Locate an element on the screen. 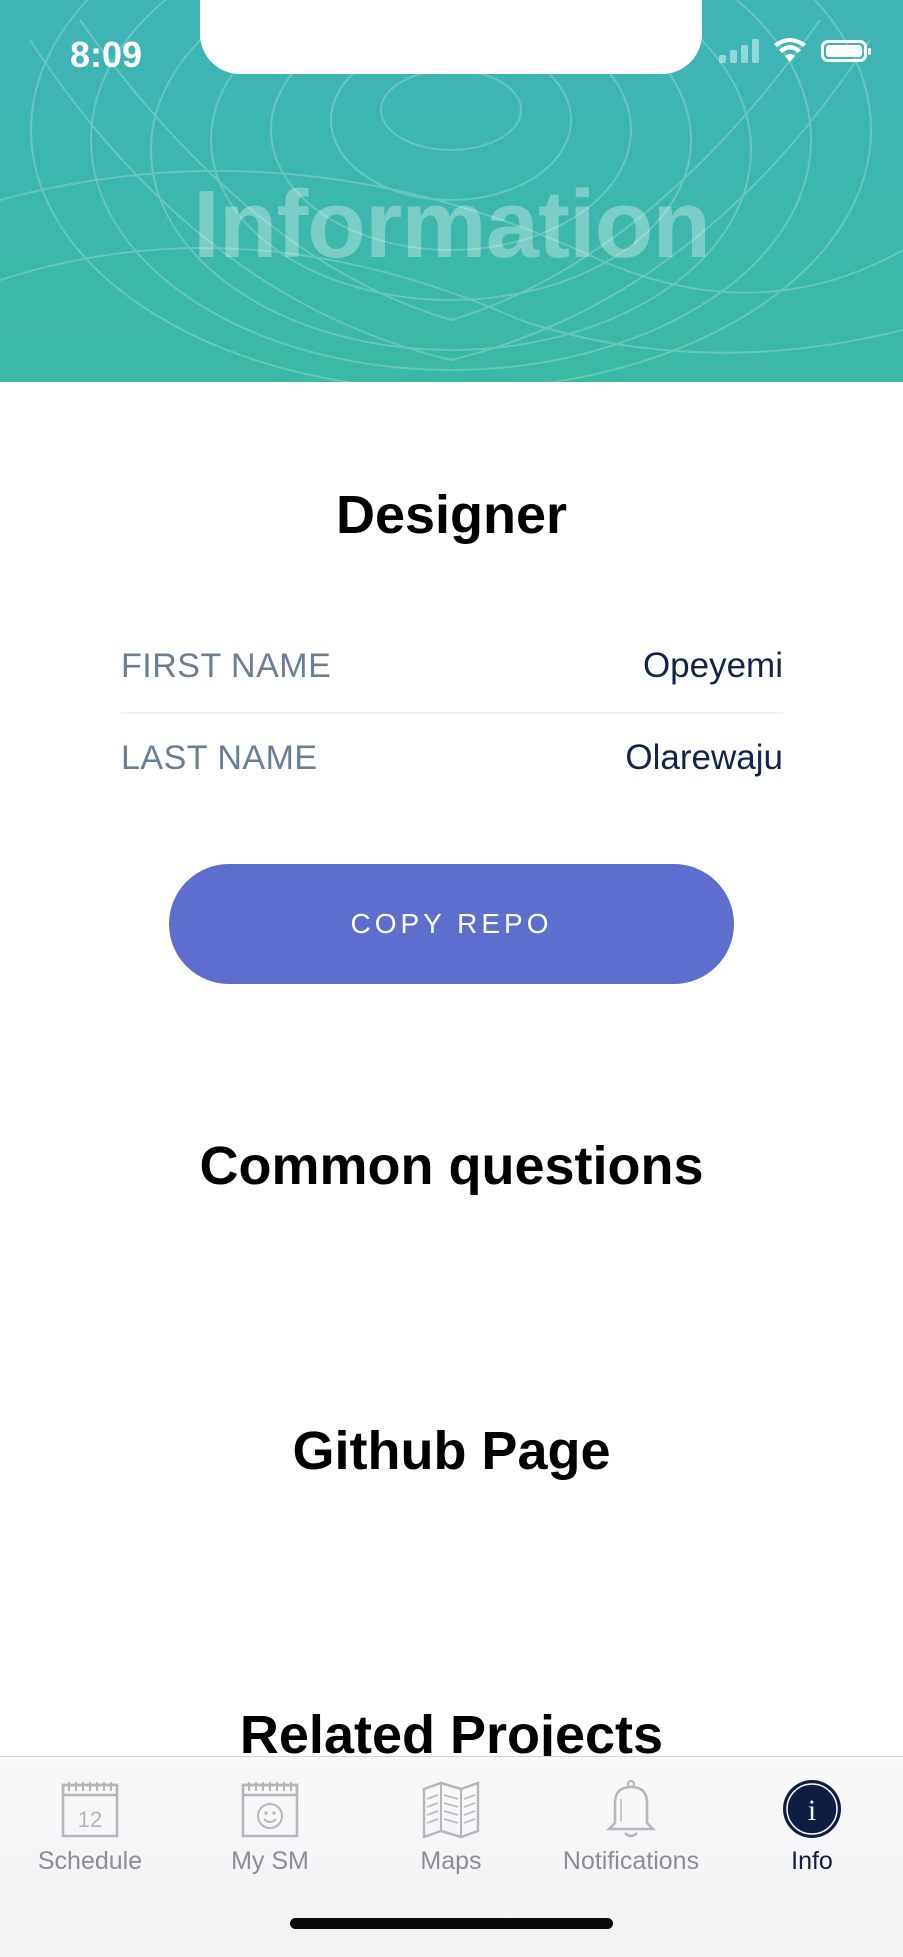 This screenshot has height=1957, width=903. tab-info: i Info is located at coordinates (812, 1832).